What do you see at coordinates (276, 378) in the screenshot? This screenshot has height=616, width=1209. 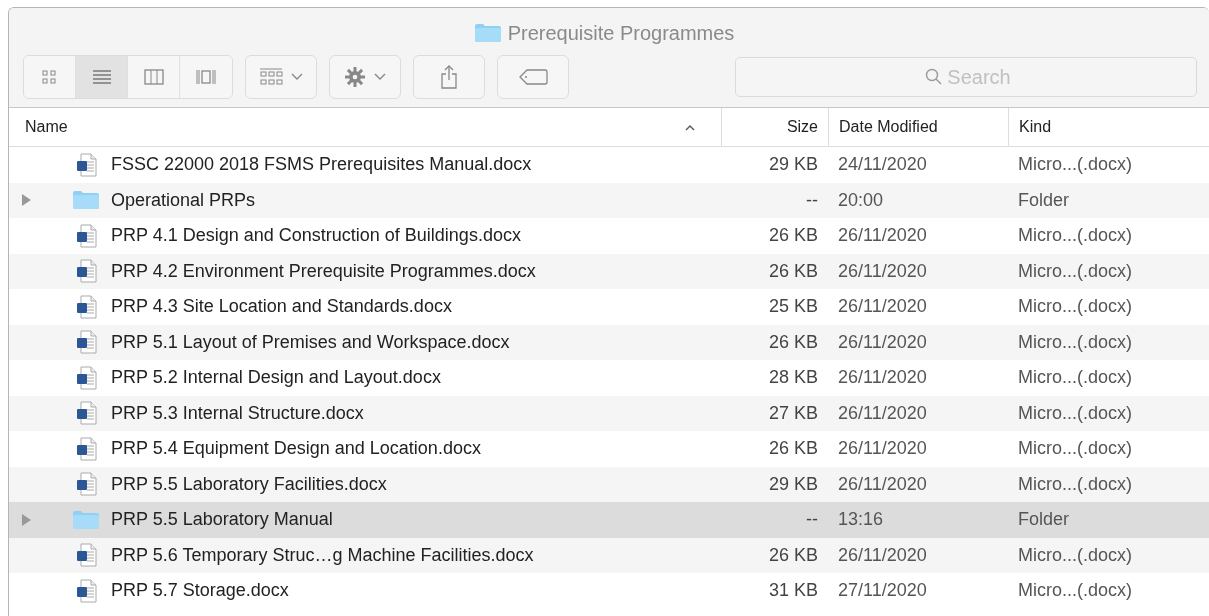 I see `file-name: PRP 5.2 Internal Design and Layout.docx` at bounding box center [276, 378].